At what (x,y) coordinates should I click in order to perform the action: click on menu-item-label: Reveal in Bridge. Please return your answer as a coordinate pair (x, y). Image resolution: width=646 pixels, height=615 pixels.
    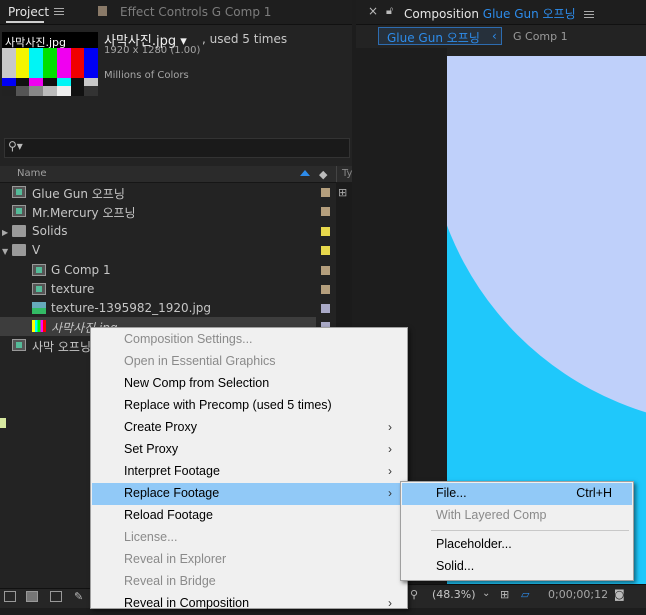
    Looking at the image, I should click on (170, 581).